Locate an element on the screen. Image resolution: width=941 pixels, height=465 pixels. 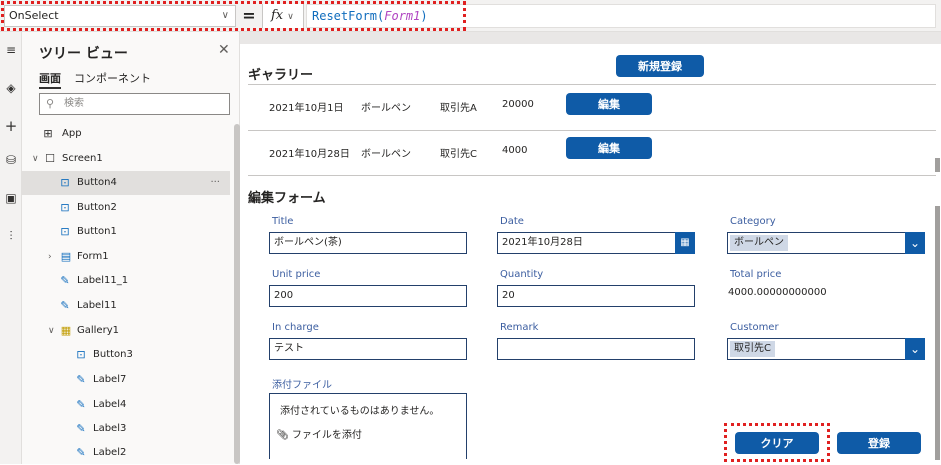
tree-item-label3: ✎ Label3 is located at coordinates (126, 429).